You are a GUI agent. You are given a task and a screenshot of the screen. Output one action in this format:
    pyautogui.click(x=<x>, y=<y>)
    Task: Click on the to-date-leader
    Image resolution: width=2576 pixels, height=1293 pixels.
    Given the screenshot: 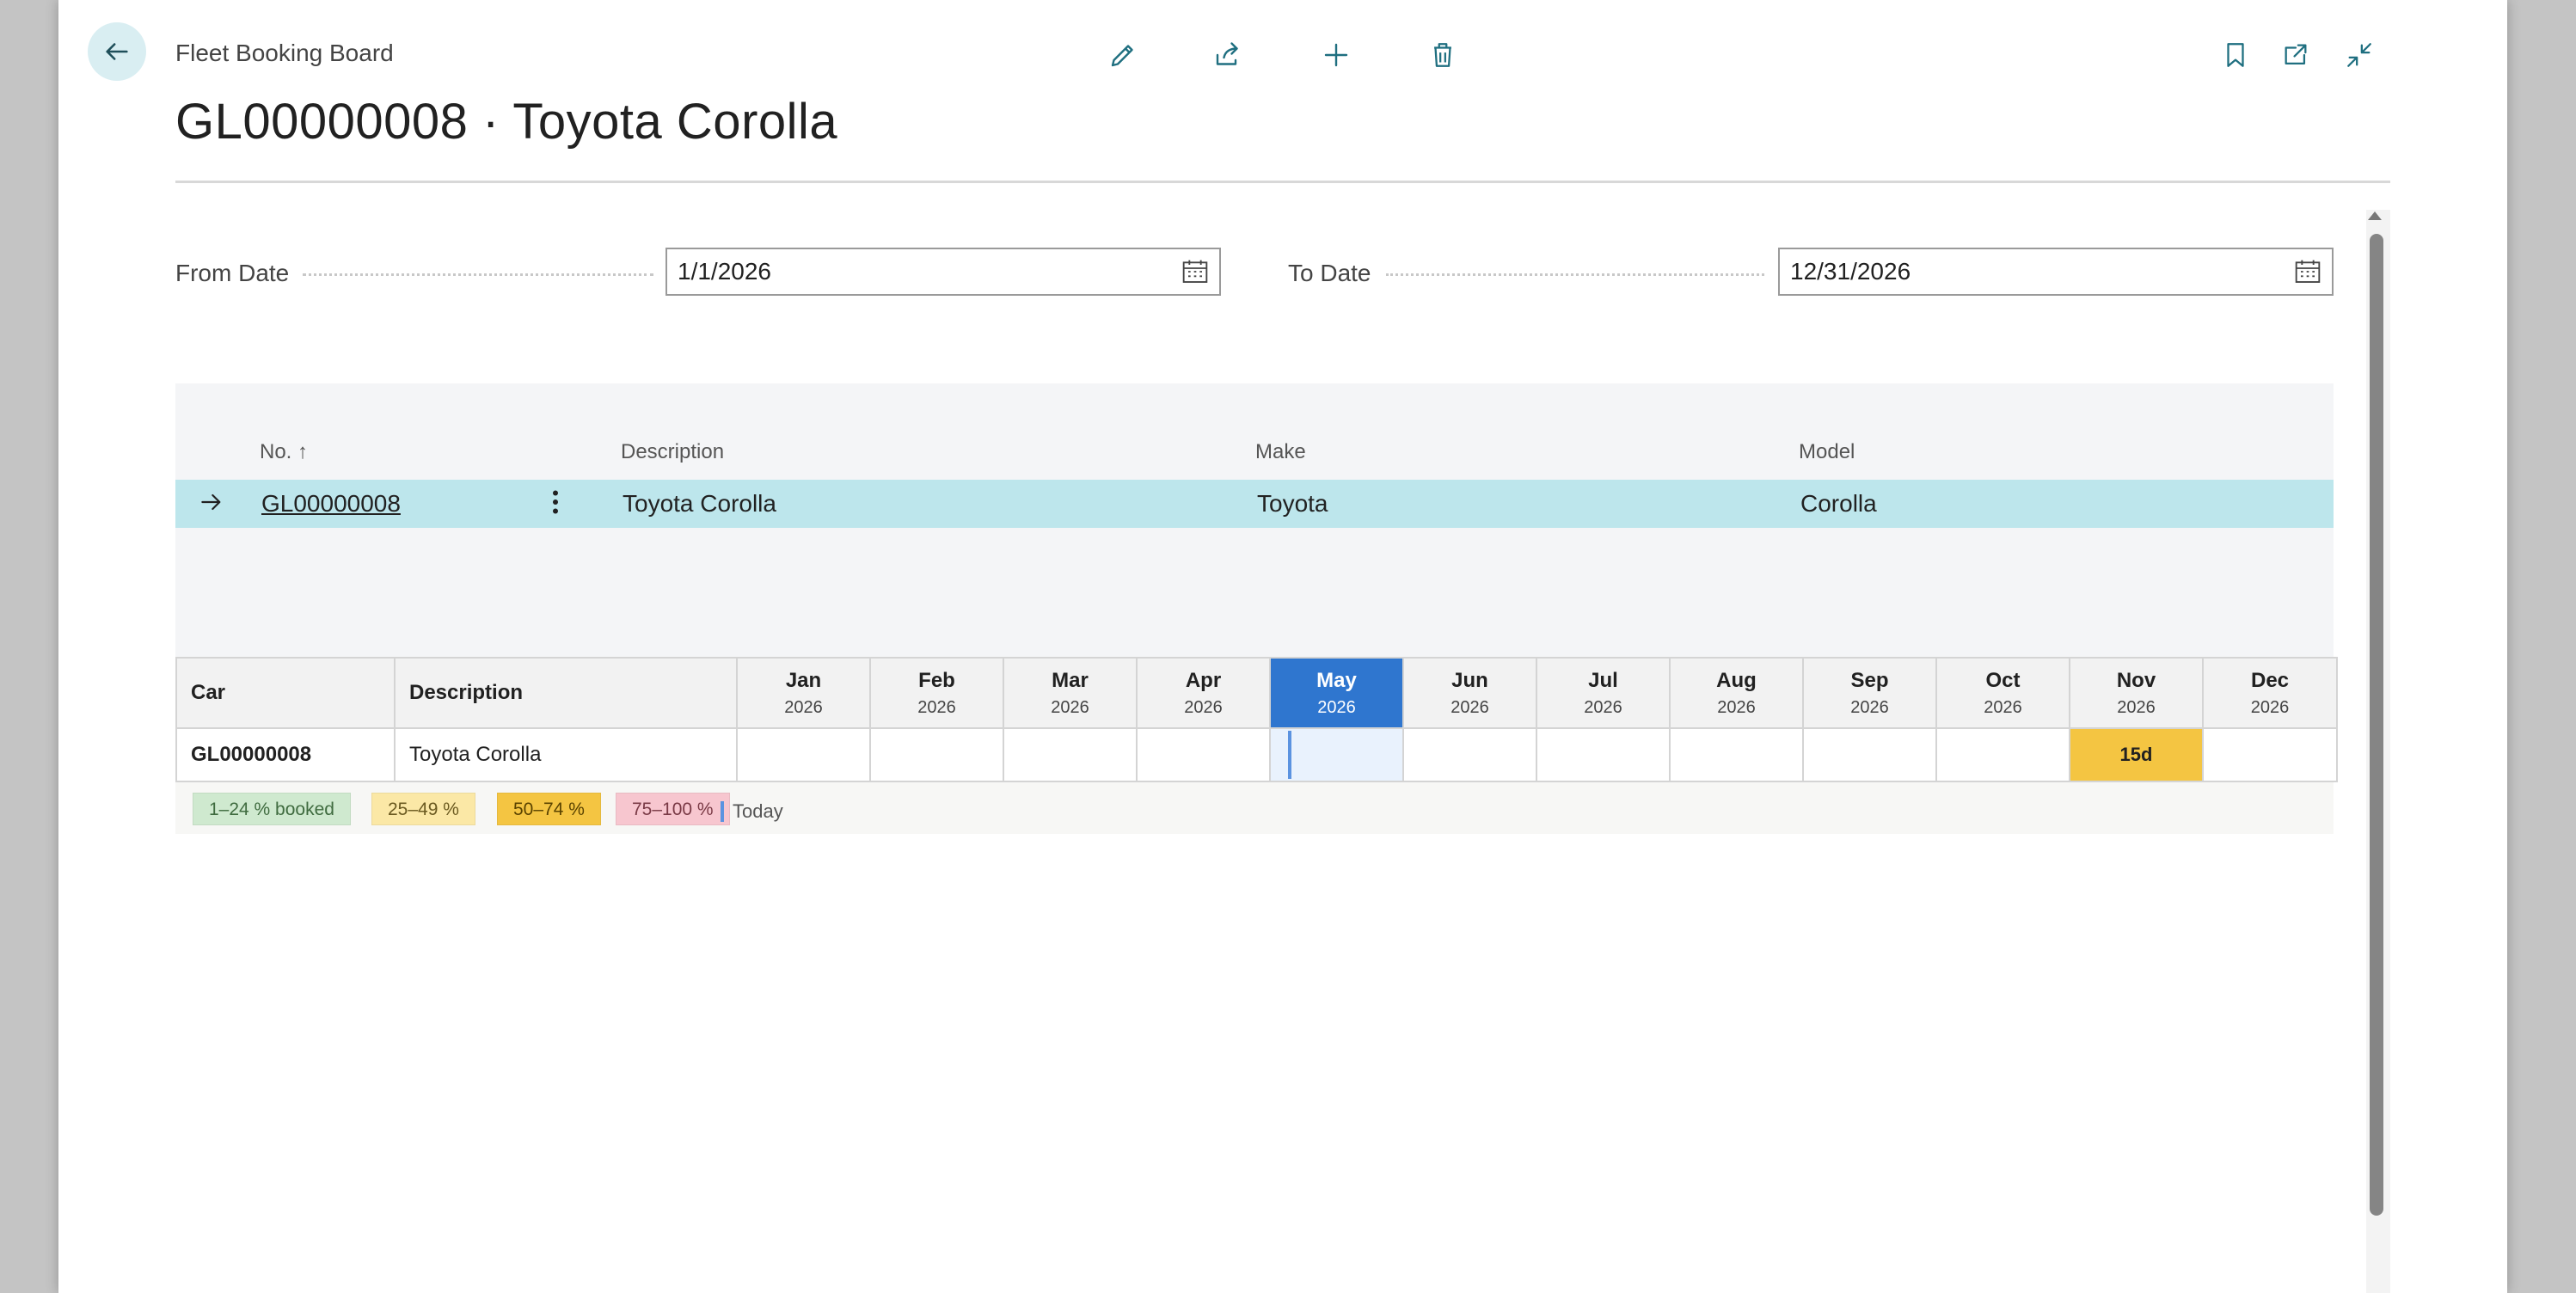 What is the action you would take?
    pyautogui.click(x=1575, y=274)
    